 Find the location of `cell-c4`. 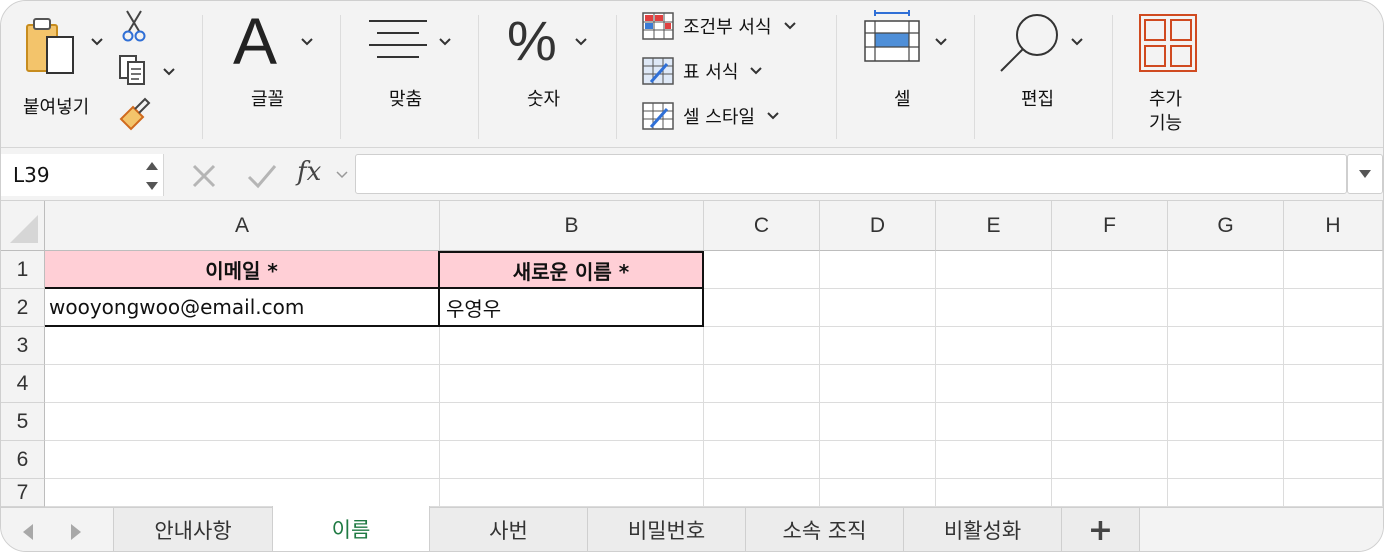

cell-c4 is located at coordinates (762, 384).